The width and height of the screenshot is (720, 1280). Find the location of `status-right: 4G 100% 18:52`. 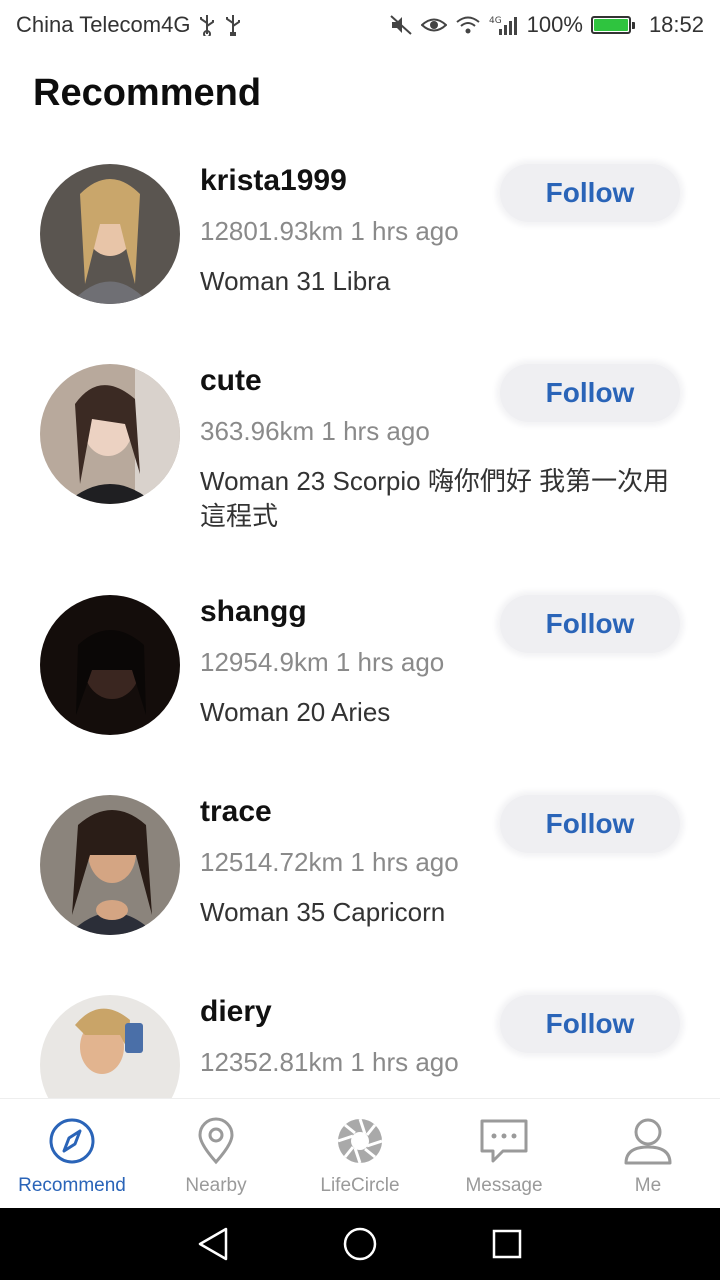

status-right: 4G 100% 18:52 is located at coordinates (546, 25).